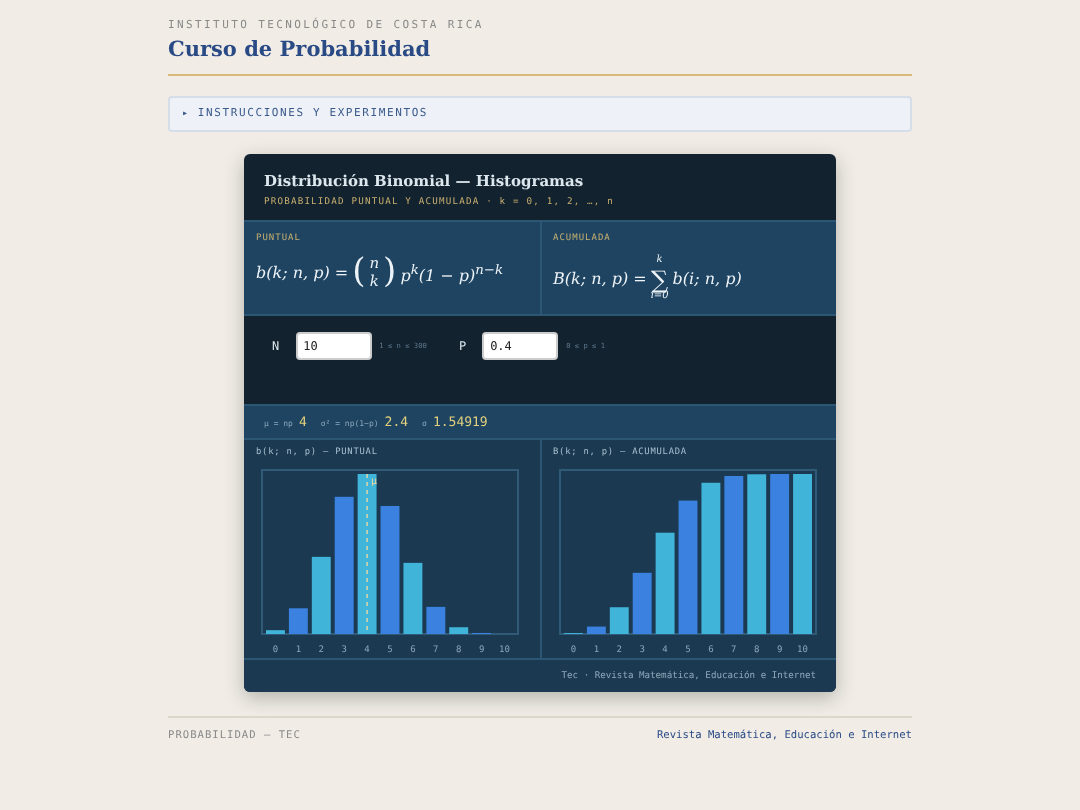 The height and width of the screenshot is (810, 1080). I want to click on formula-lhs: B(k; n, p) =, so click(600, 279).